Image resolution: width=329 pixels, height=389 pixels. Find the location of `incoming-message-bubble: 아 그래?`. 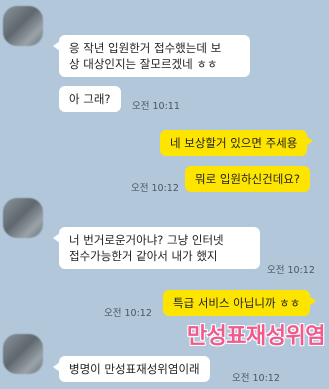

incoming-message-bubble: 아 그래? is located at coordinates (90, 99).